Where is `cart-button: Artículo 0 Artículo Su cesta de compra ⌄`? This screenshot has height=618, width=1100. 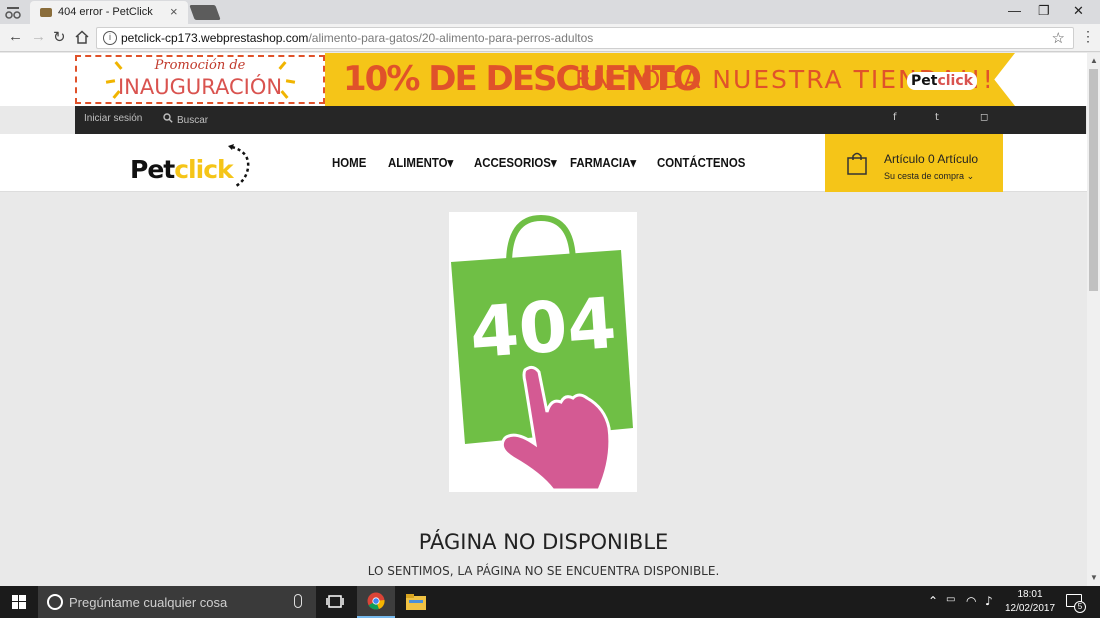
cart-button: Artículo 0 Artículo Su cesta de compra ⌄ is located at coordinates (914, 163).